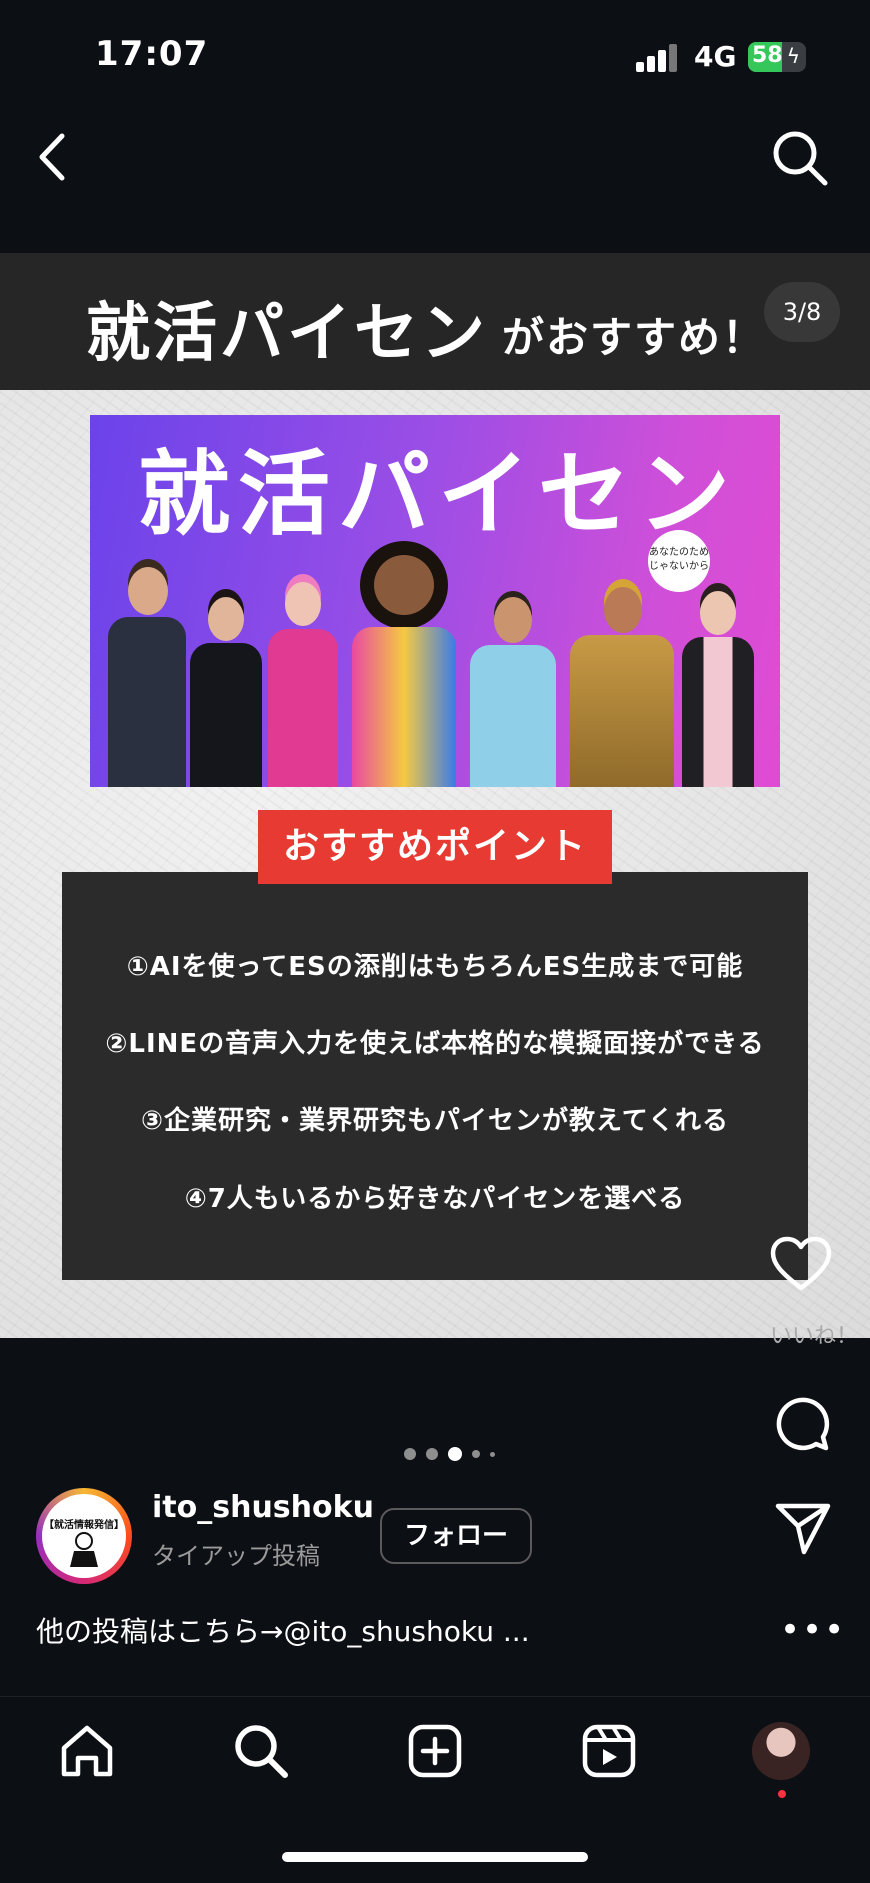 The image size is (870, 1883). I want to click on search-icon, so click(800, 158).